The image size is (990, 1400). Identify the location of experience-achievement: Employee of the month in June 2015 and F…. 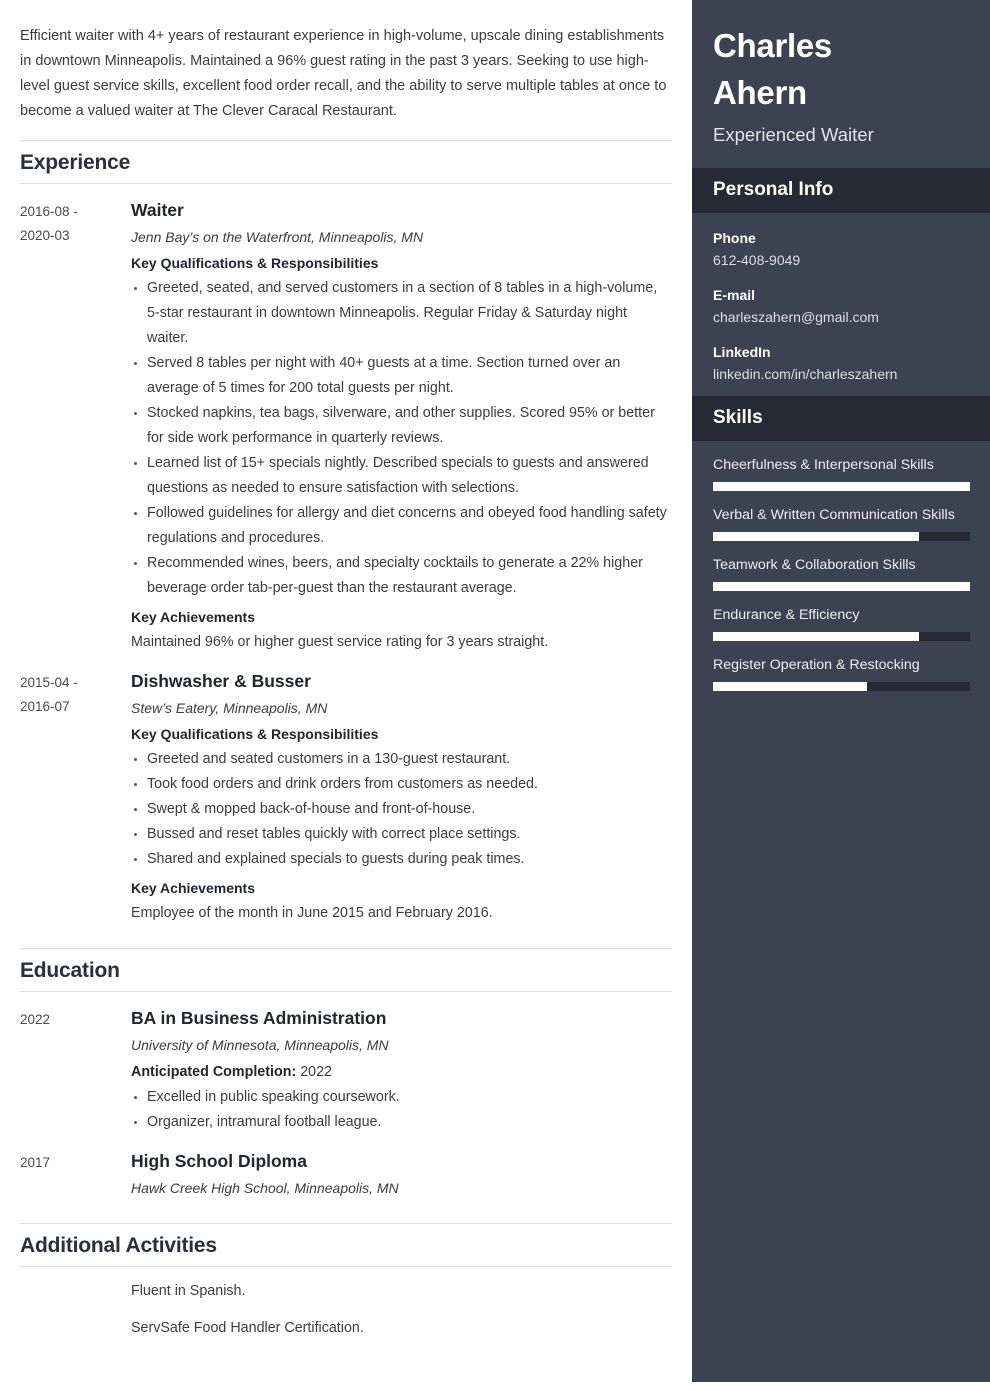
(312, 913).